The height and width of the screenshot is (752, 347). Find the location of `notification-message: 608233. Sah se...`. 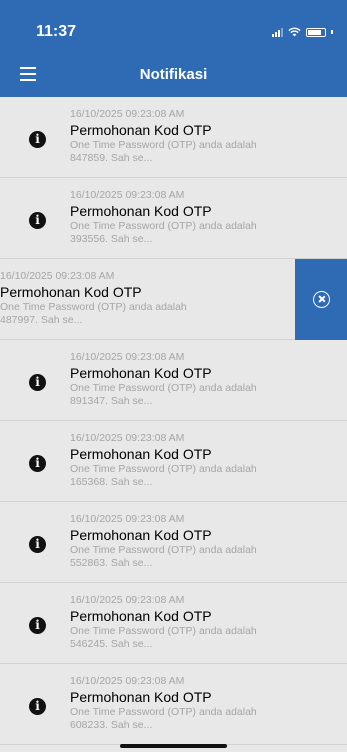

notification-message: 608233. Sah se... is located at coordinates (111, 725).